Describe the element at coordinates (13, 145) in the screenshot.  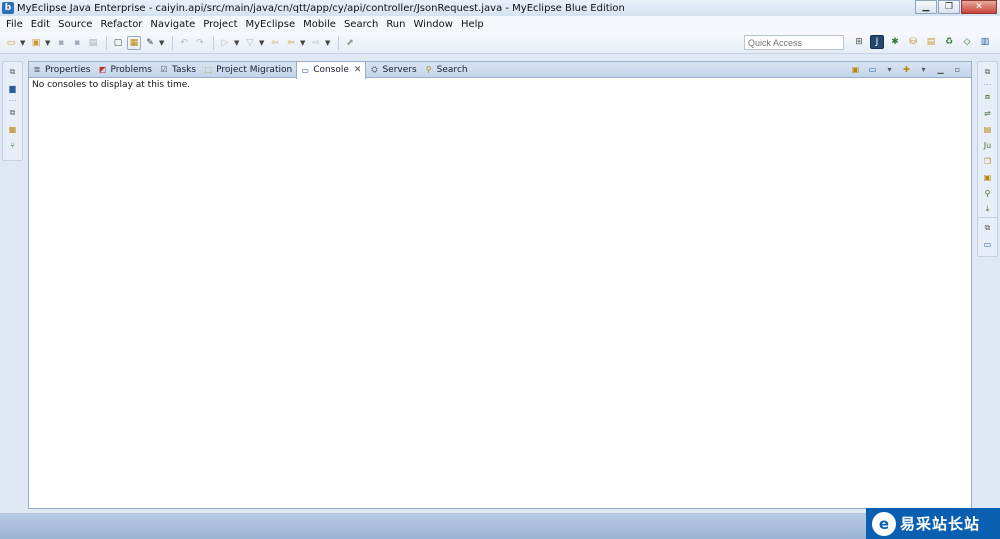
I see `hierarchy-icon: ⑂` at that location.